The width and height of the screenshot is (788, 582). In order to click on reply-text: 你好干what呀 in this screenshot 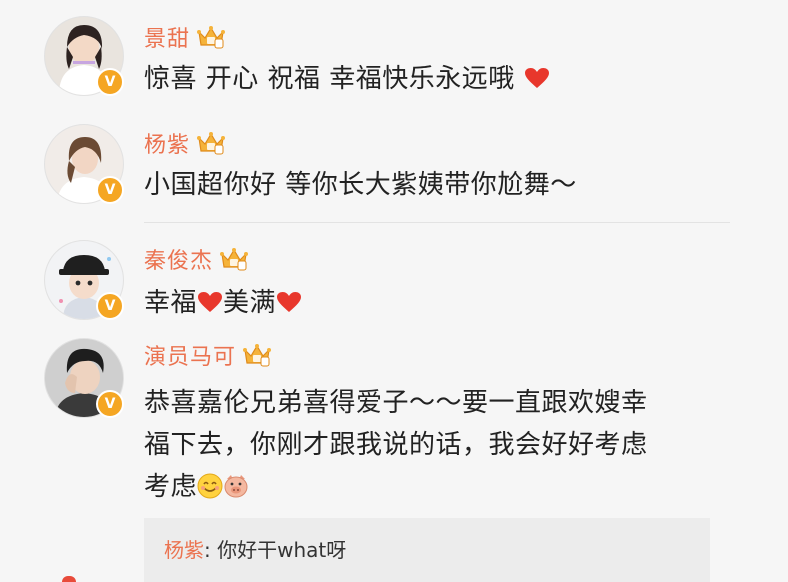, I will do `click(282, 550)`.